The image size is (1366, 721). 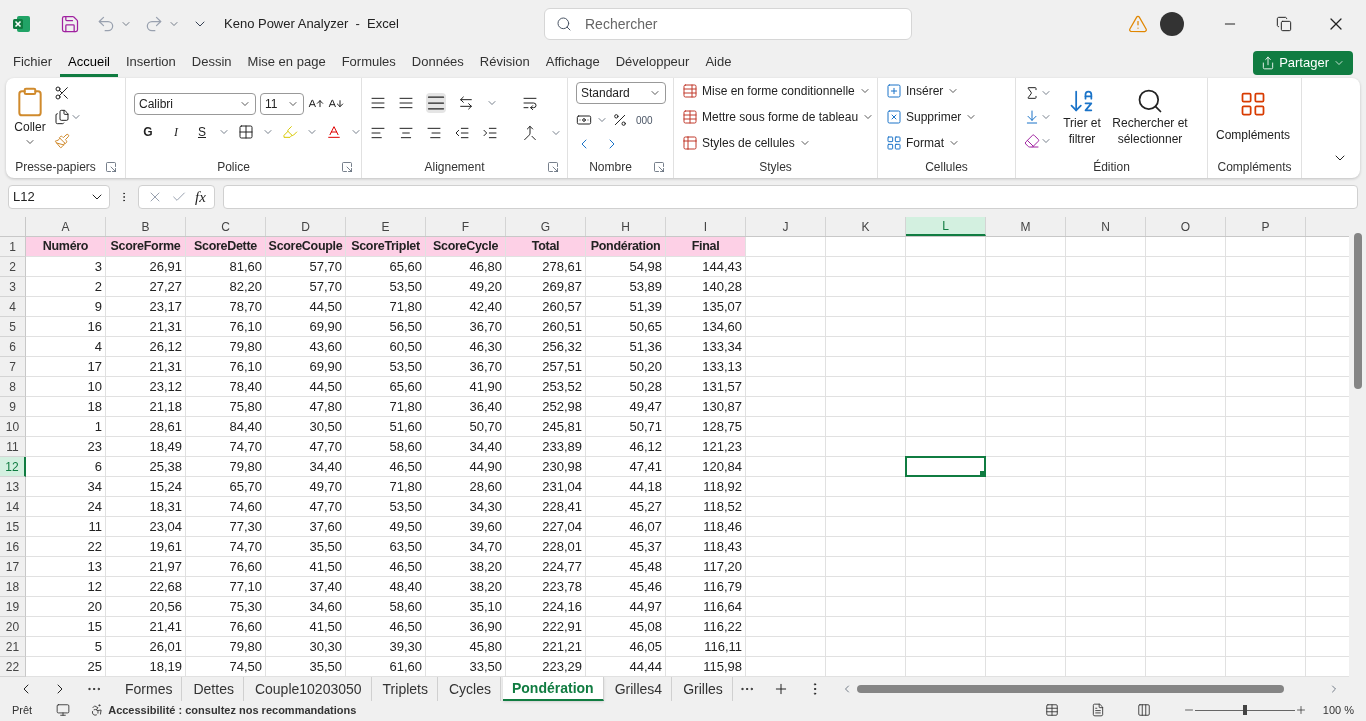 What do you see at coordinates (1082, 117) in the screenshot?
I see `sort-filter-button: Trier et filtrer` at bounding box center [1082, 117].